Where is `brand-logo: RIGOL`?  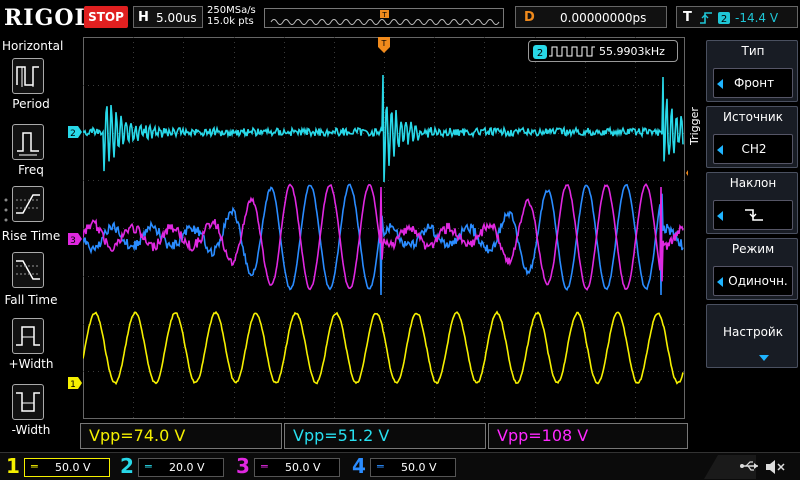 brand-logo: RIGOL is located at coordinates (47, 18).